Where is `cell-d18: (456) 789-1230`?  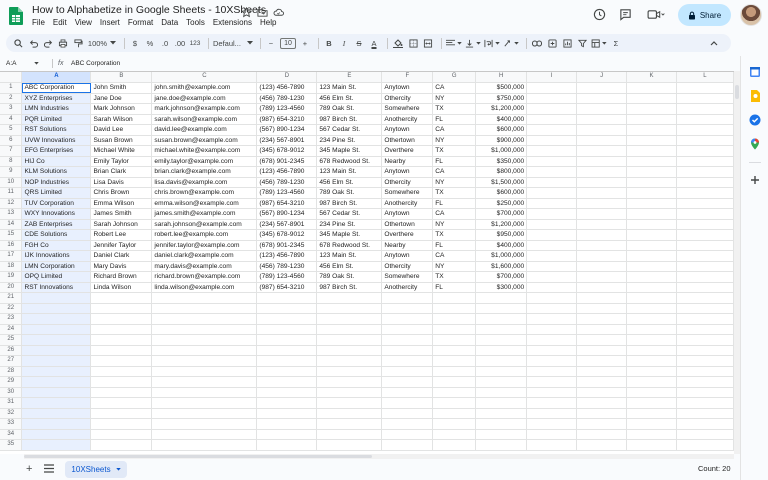
cell-d18: (456) 789-1230 is located at coordinates (287, 266).